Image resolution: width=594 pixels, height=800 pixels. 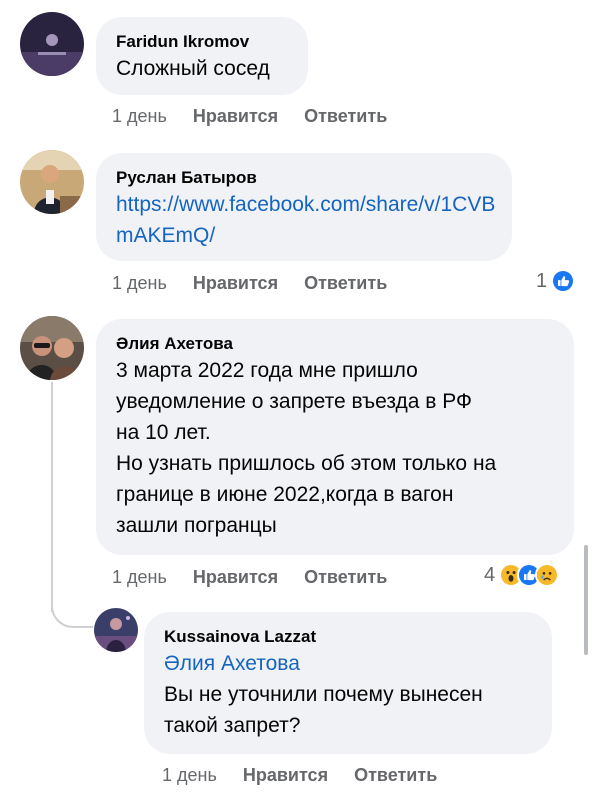 What do you see at coordinates (490, 574) in the screenshot?
I see `reaction-count: 4` at bounding box center [490, 574].